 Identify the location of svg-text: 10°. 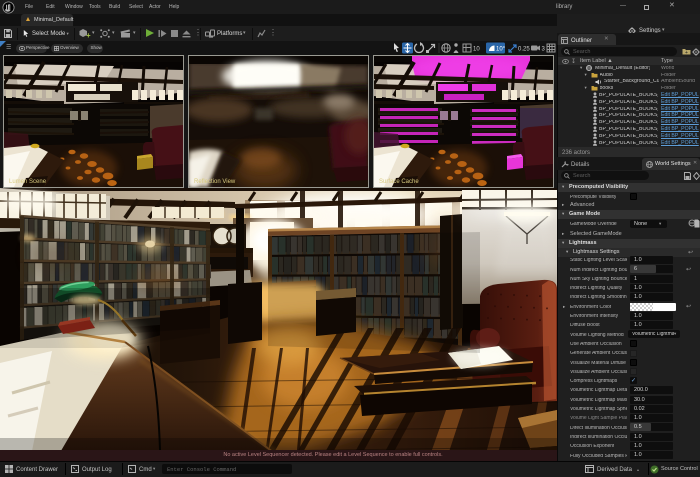
(501, 50).